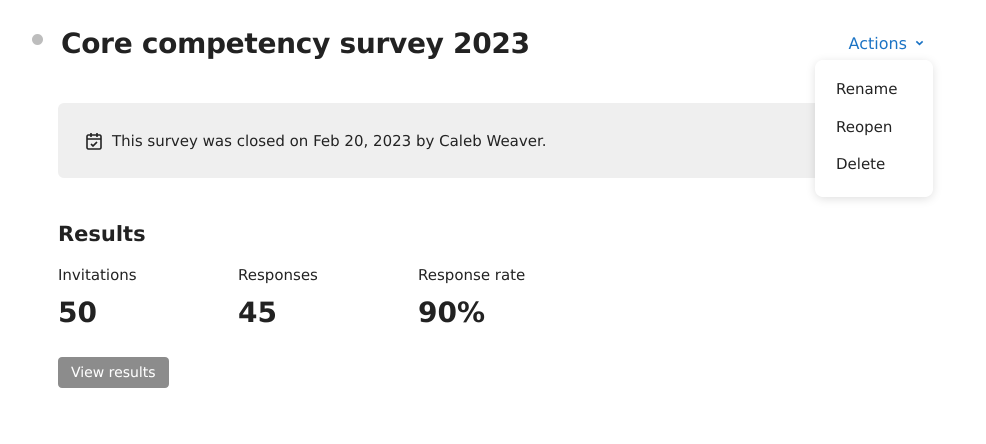 Image resolution: width=986 pixels, height=444 pixels. What do you see at coordinates (884, 99) in the screenshot?
I see `menu-item: Rename` at bounding box center [884, 99].